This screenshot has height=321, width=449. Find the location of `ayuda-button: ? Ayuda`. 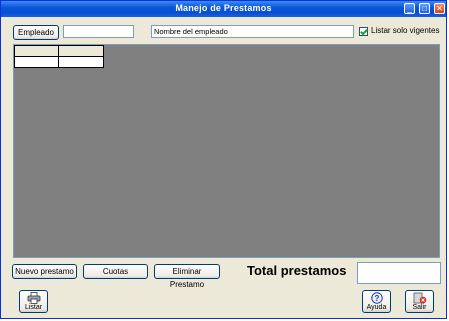

ayuda-button: ? Ayuda is located at coordinates (376, 301).